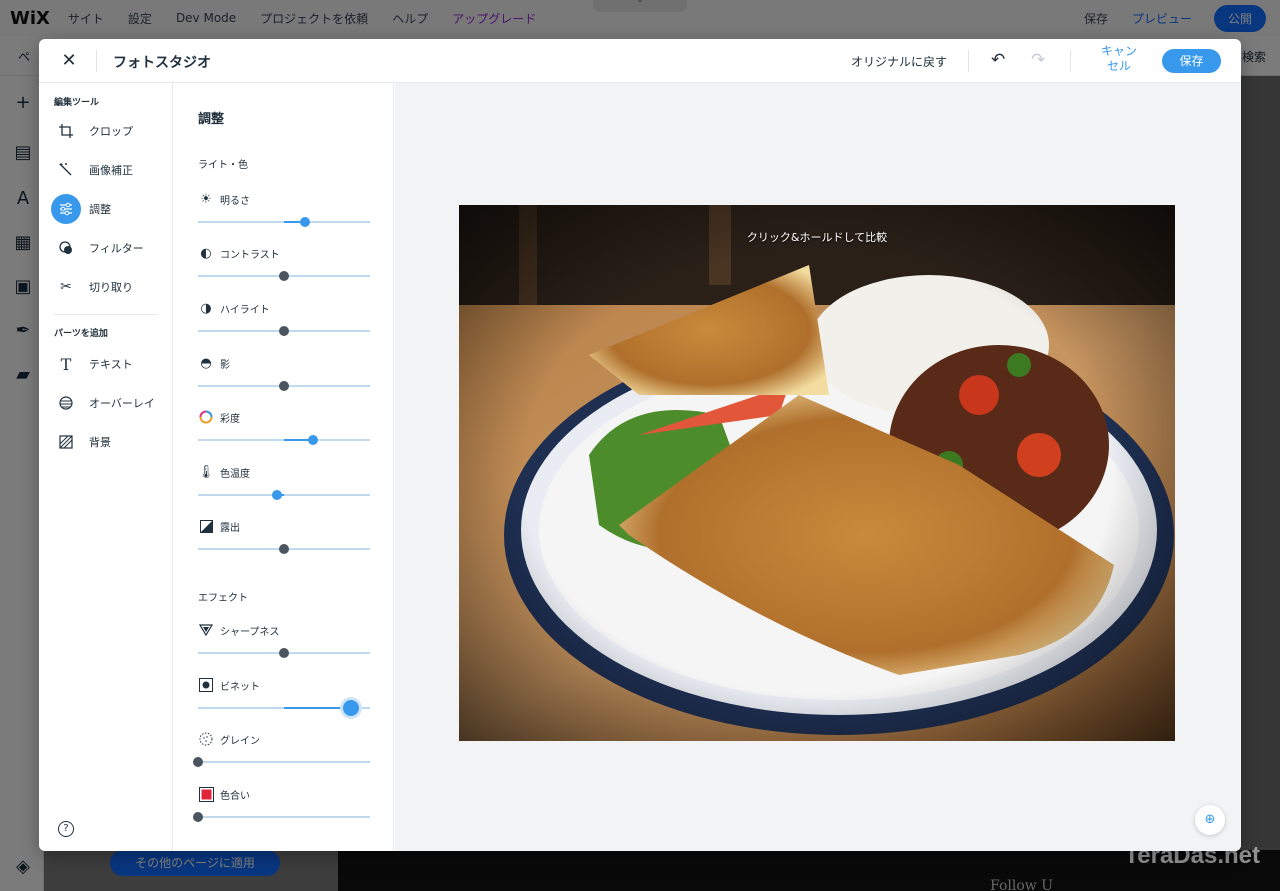  I want to click on shadow-slider, so click(284, 386).